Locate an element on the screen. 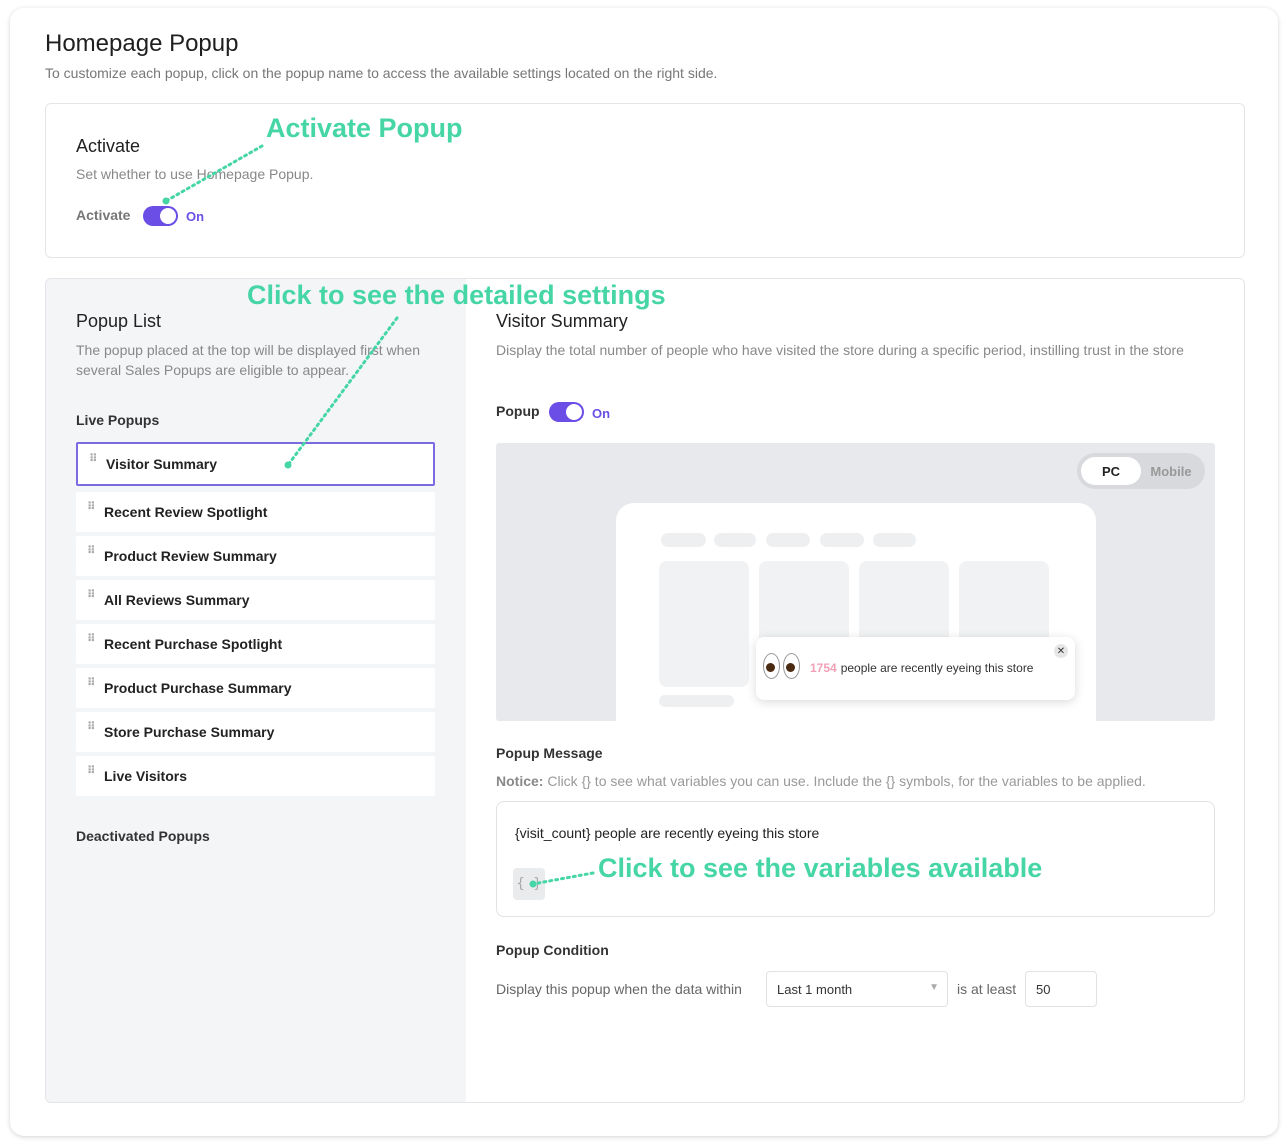 Image resolution: width=1287 pixels, height=1147 pixels. list-item-live-visitors: ⠿ Live Visitors is located at coordinates (255, 776).